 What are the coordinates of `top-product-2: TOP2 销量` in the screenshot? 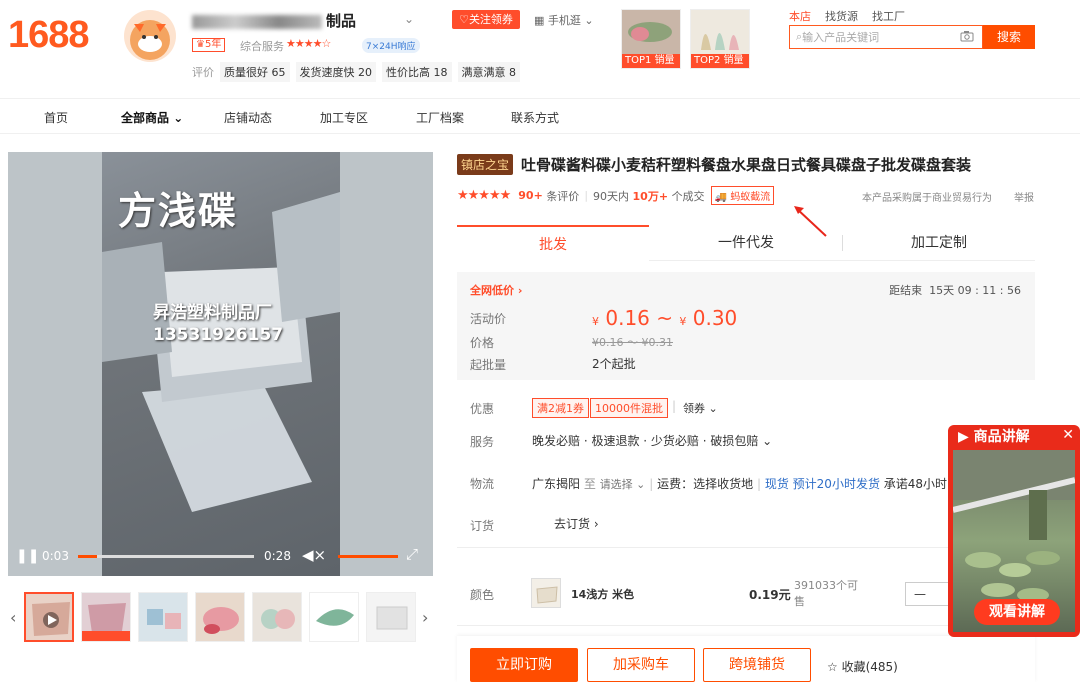 It's located at (720, 39).